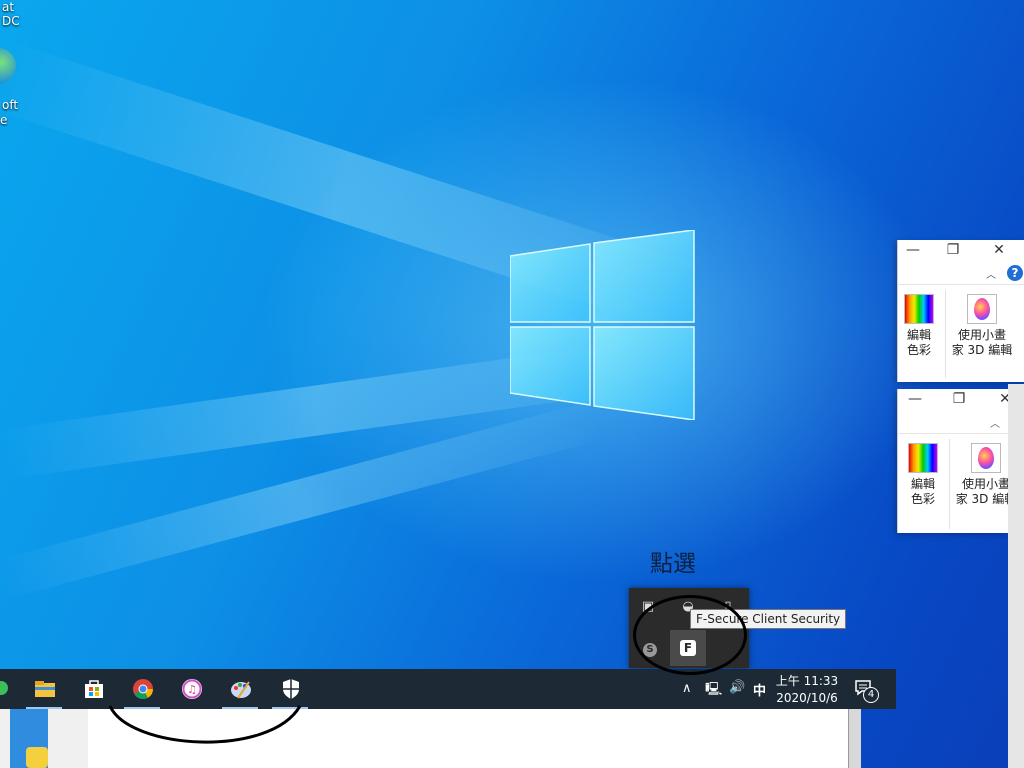 Image resolution: width=1024 pixels, height=768 pixels. I want to click on windows-logo, so click(602, 325).